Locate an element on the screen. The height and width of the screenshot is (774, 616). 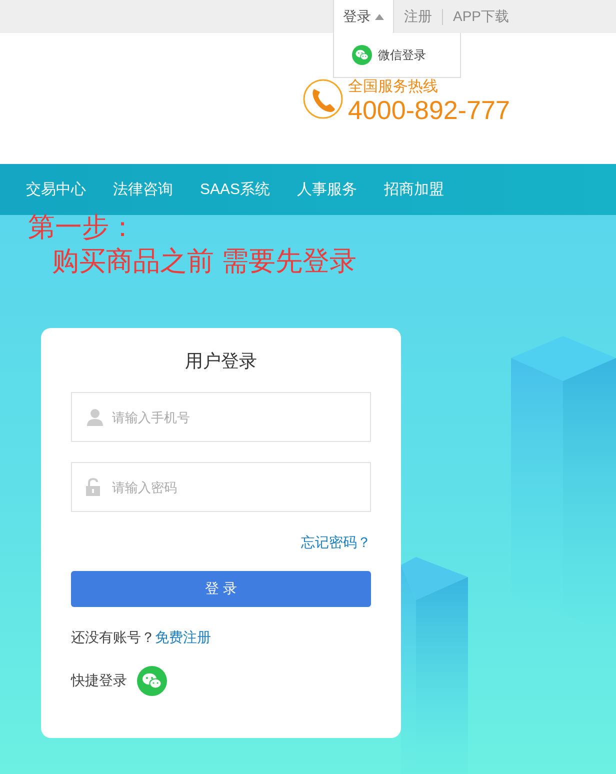
nav-item: 人事服务 is located at coordinates (327, 189).